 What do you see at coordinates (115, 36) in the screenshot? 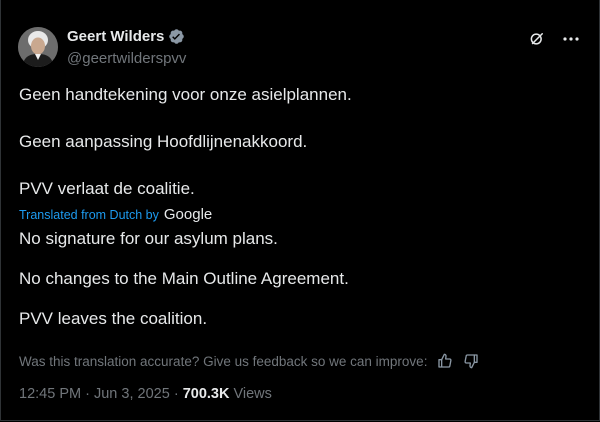
I see `author-name-text: Geert Wilders` at bounding box center [115, 36].